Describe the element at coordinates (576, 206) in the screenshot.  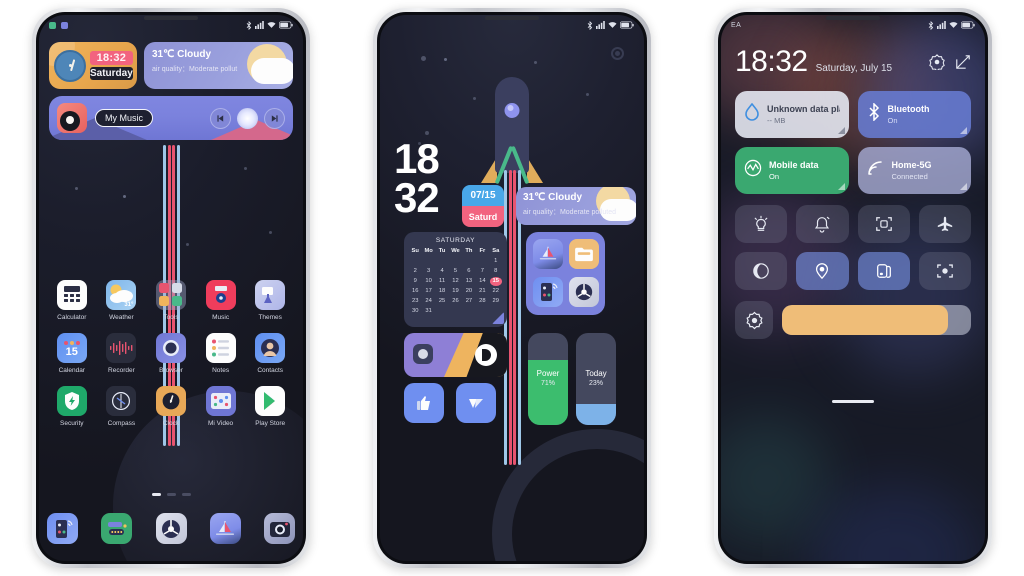
I see `weather-widget-2: 31℃ Cloudy air quality：Moderate polluted` at that location.